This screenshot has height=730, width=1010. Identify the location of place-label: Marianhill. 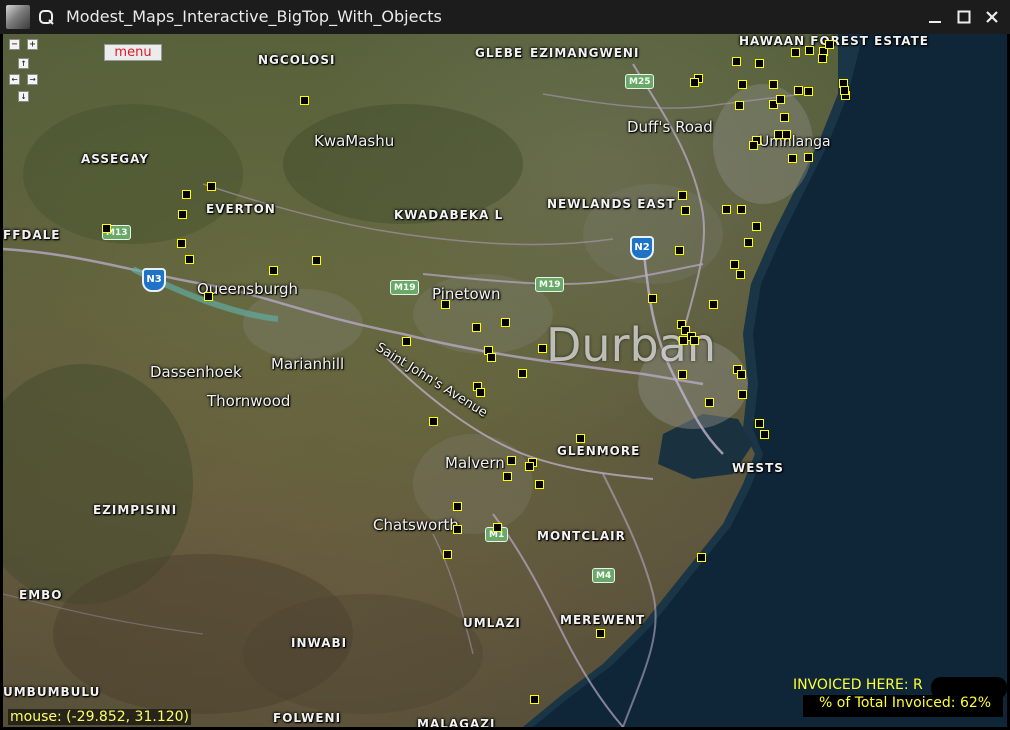
(308, 364).